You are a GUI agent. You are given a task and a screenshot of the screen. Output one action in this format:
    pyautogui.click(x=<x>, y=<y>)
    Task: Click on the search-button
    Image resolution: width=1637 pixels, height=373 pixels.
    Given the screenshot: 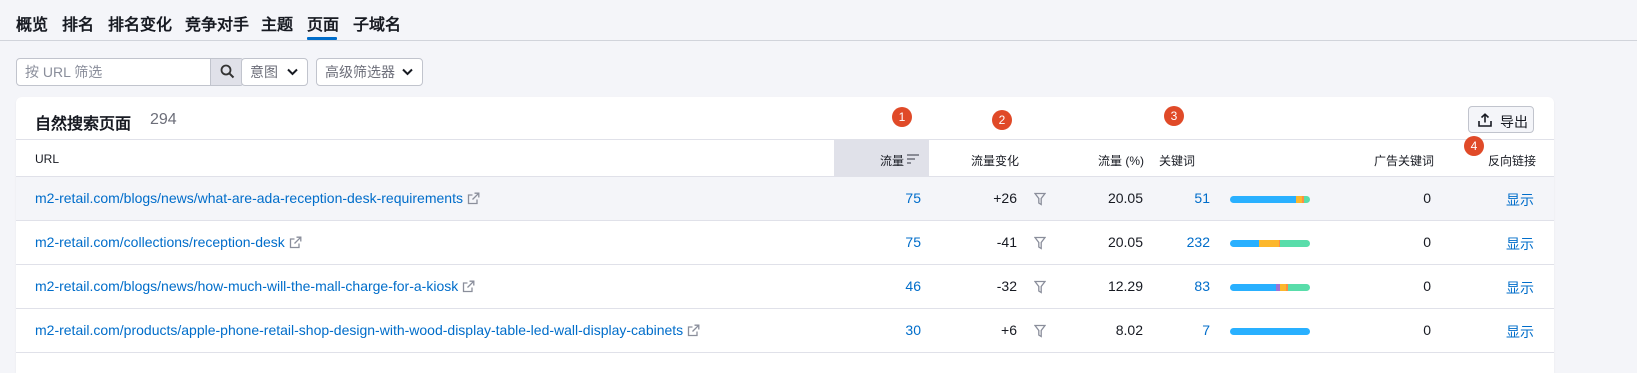 What is the action you would take?
    pyautogui.click(x=226, y=72)
    